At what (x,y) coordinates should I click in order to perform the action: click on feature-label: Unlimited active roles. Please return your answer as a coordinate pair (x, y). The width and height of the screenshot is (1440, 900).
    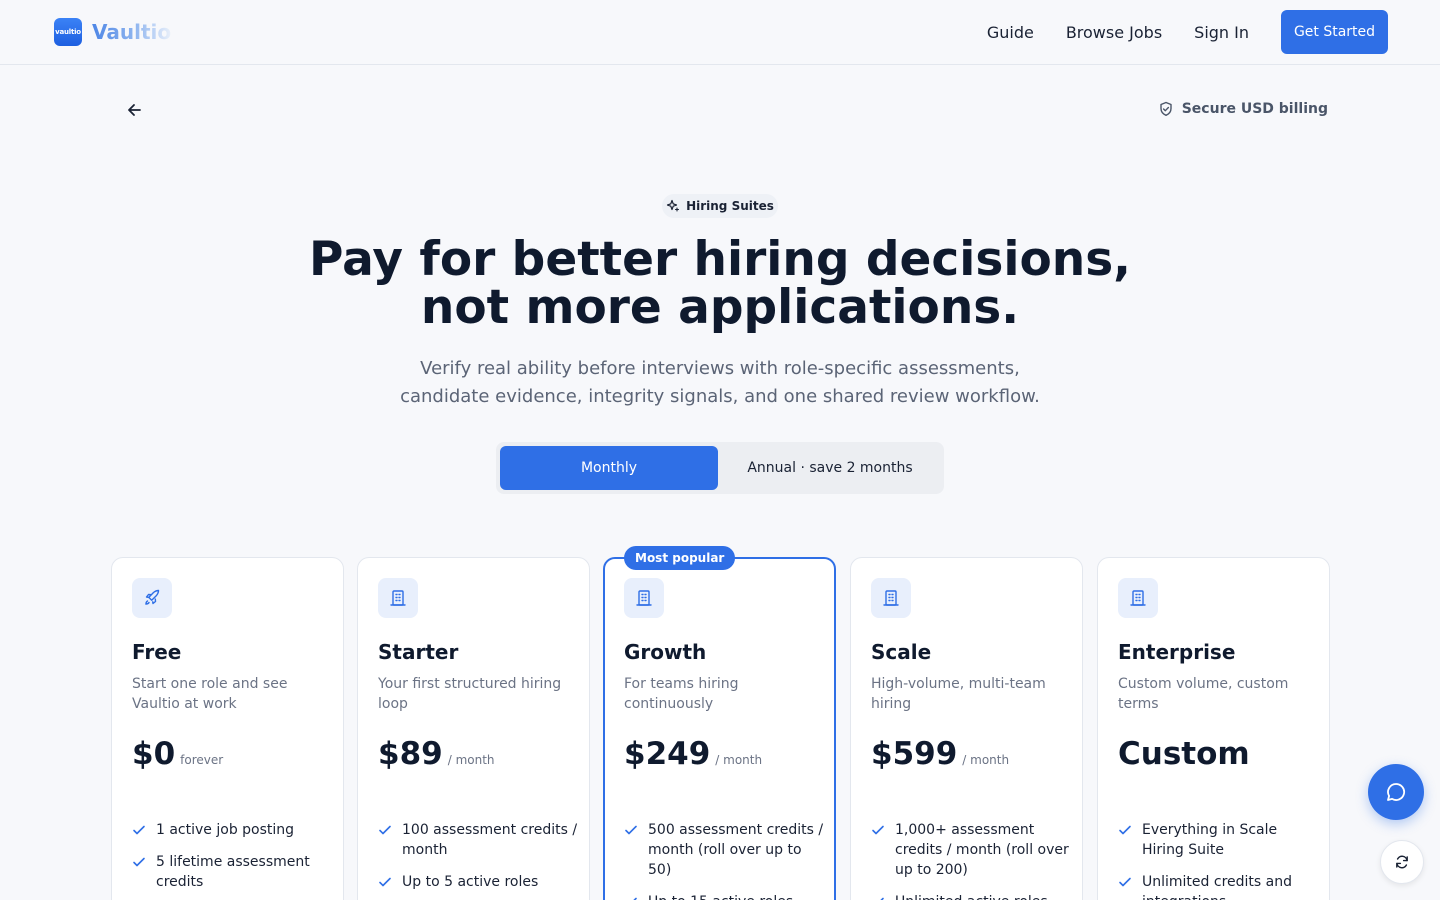
    Looking at the image, I should click on (971, 896).